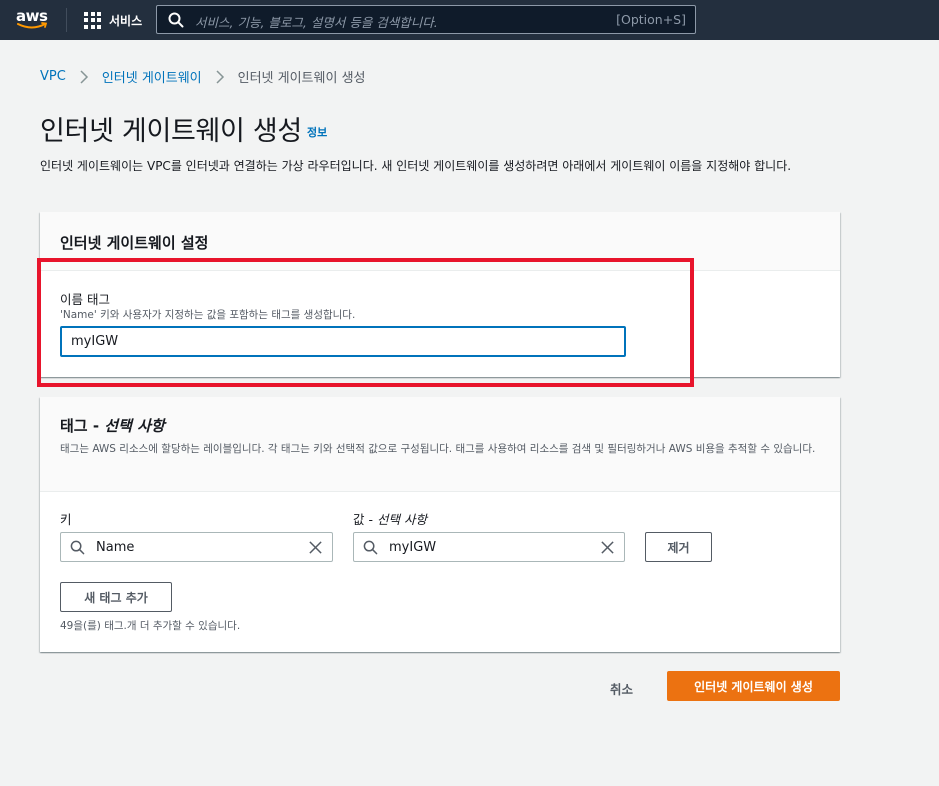  Describe the element at coordinates (301, 78) in the screenshot. I see `breadcrumb-current: 인터넷 게이트웨이 생성` at that location.